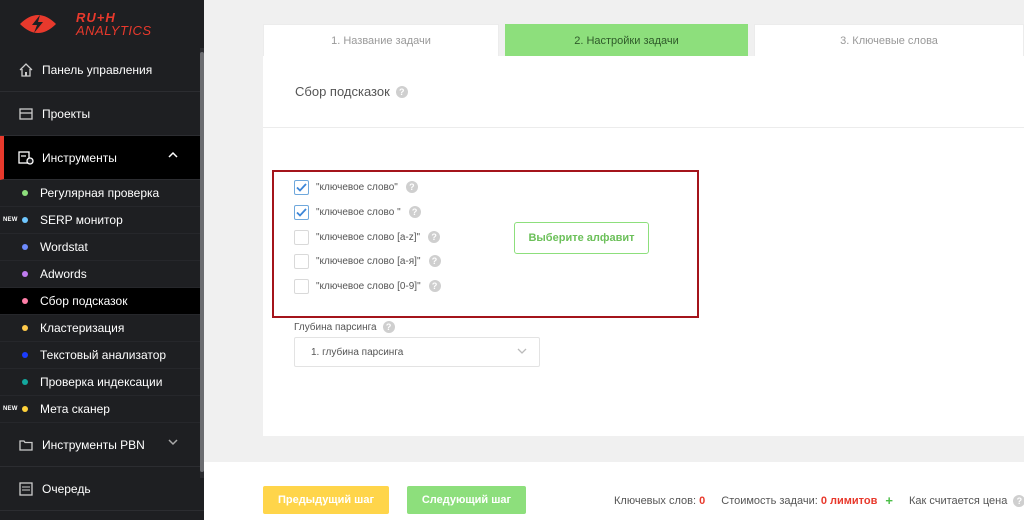 The width and height of the screenshot is (1024, 520). I want to click on next-step-button: Следующий шаг, so click(466, 500).